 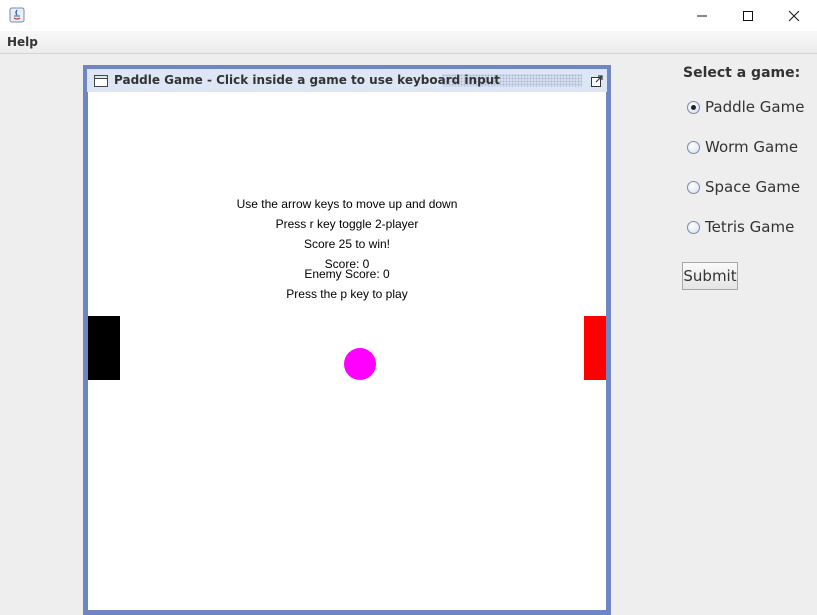 I want to click on close-icon, so click(x=794, y=15).